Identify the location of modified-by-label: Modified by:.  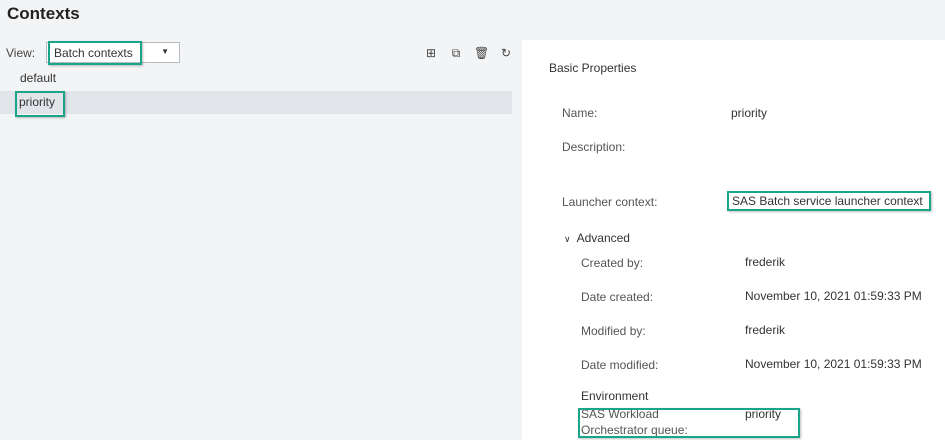
(613, 331).